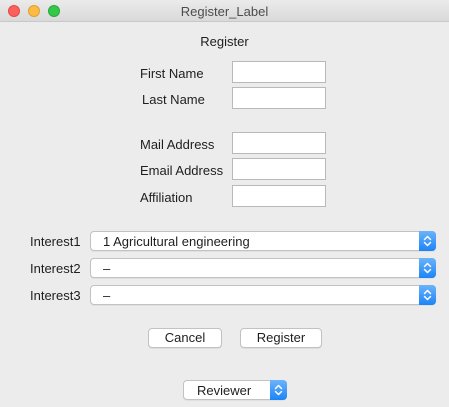 This screenshot has width=449, height=407. What do you see at coordinates (182, 170) in the screenshot?
I see `email-address-label: Email Address` at bounding box center [182, 170].